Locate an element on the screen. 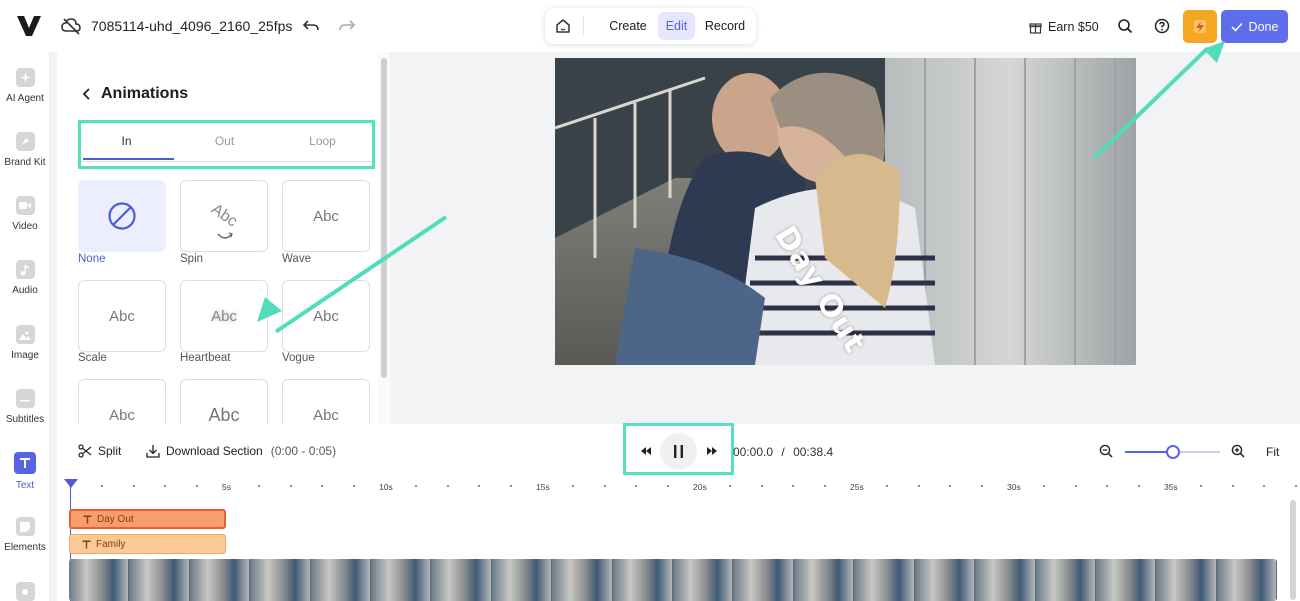 This screenshot has width=1300, height=601. rail-divider is located at coordinates (53, 326).